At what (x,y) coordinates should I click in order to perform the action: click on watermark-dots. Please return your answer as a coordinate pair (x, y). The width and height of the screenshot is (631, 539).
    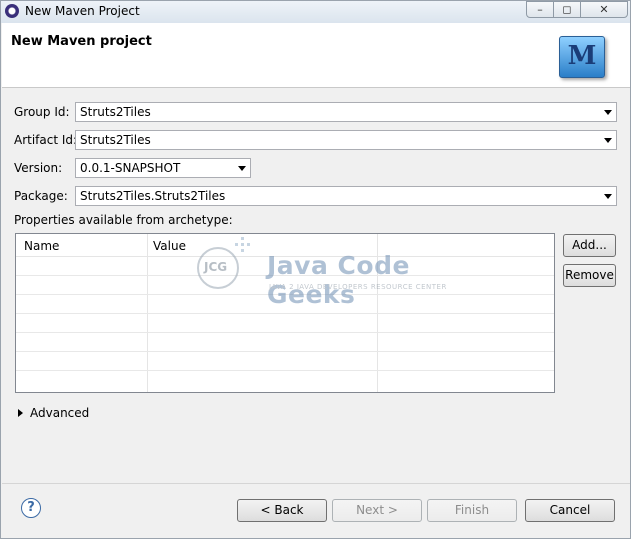
    Looking at the image, I should click on (244, 246).